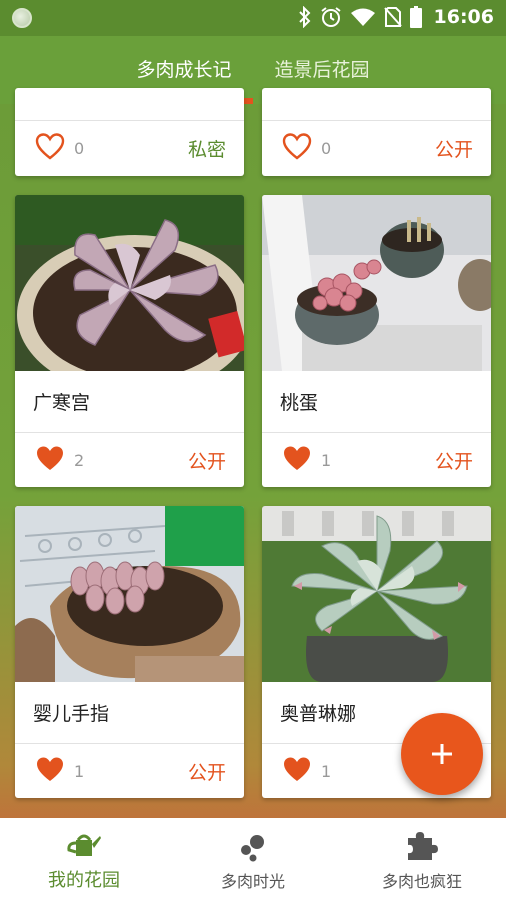 The image size is (506, 900). Describe the element at coordinates (304, 17) in the screenshot. I see `bluetooth-icon` at that location.